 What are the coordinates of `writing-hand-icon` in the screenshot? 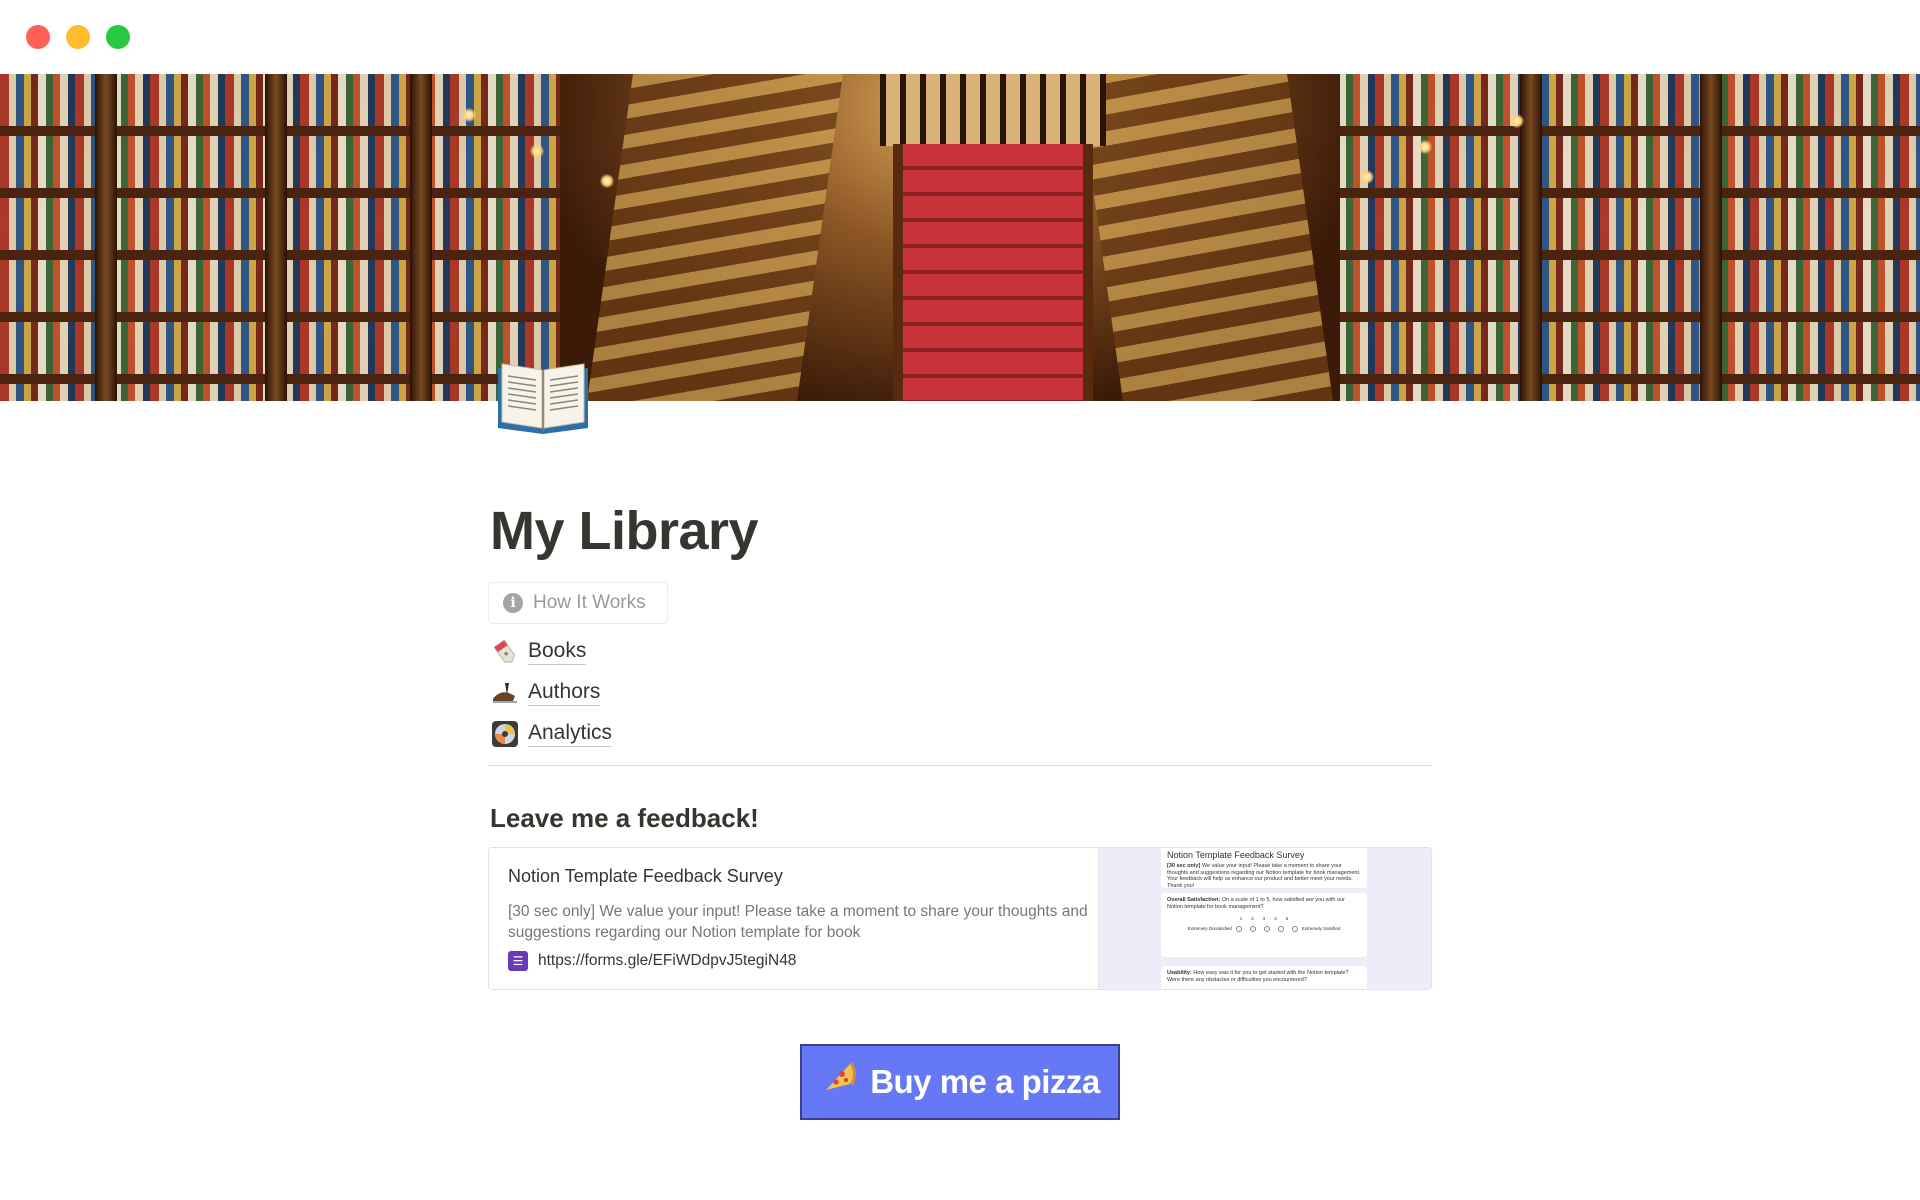 It's located at (505, 693).